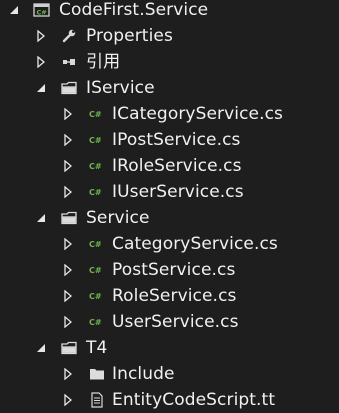  I want to click on tree-node-file: C# PostService.cs, so click(169, 270).